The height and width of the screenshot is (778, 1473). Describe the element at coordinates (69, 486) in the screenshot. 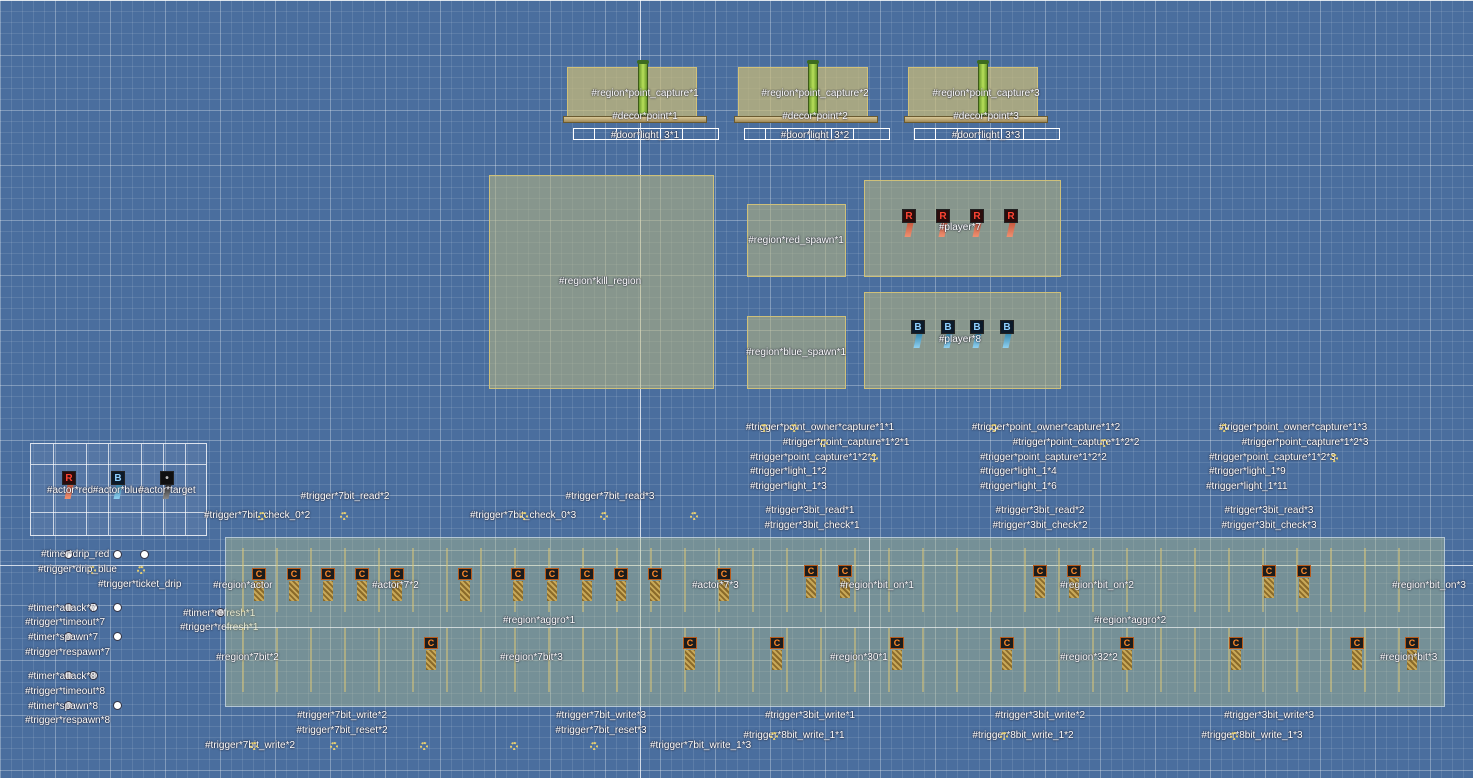

I see `actor-red-sprite: R` at that location.